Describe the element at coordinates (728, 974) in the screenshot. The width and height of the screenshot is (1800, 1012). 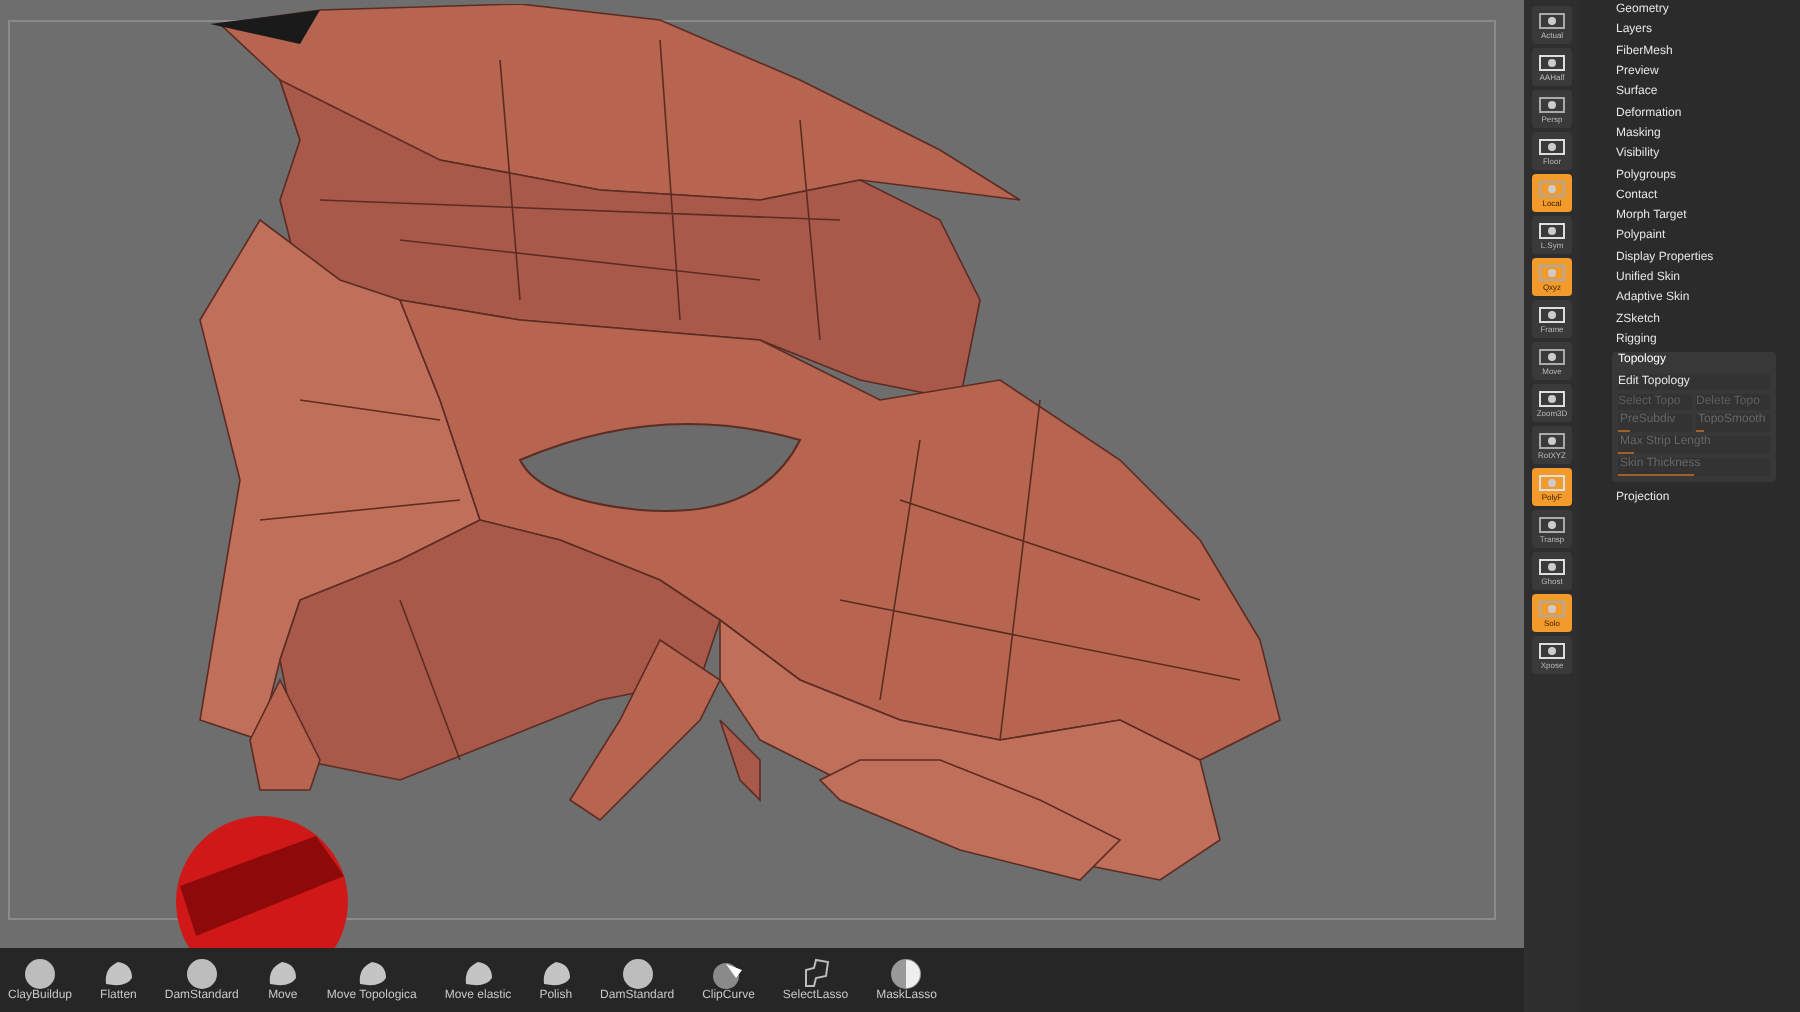
I see `clip-curve-icon` at that location.